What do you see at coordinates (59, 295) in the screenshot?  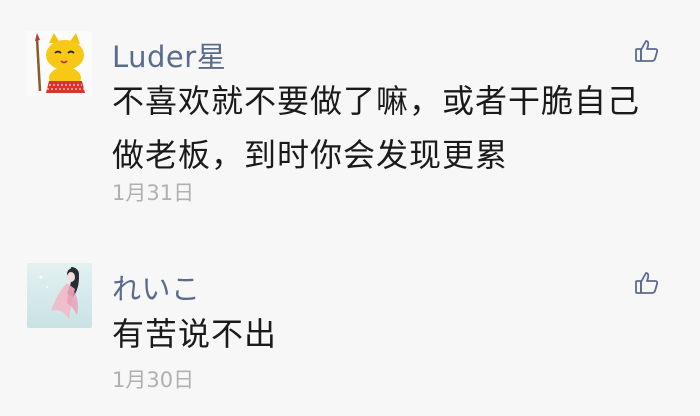 I see `anime-girl-avatar-icon` at bounding box center [59, 295].